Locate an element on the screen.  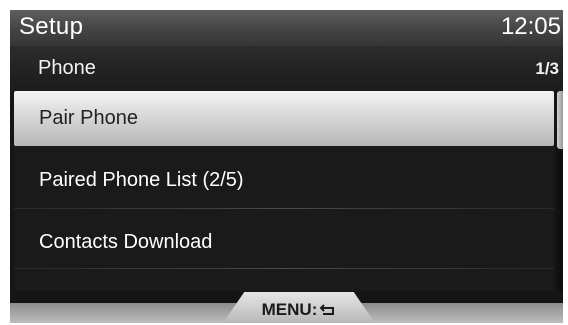
menu-item-label: Paired Phone List (2/5) is located at coordinates (141, 180).